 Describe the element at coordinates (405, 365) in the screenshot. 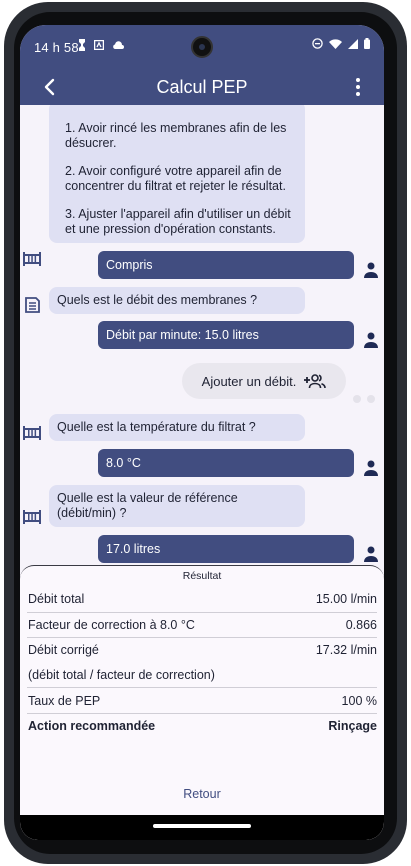

I see `power-button` at that location.